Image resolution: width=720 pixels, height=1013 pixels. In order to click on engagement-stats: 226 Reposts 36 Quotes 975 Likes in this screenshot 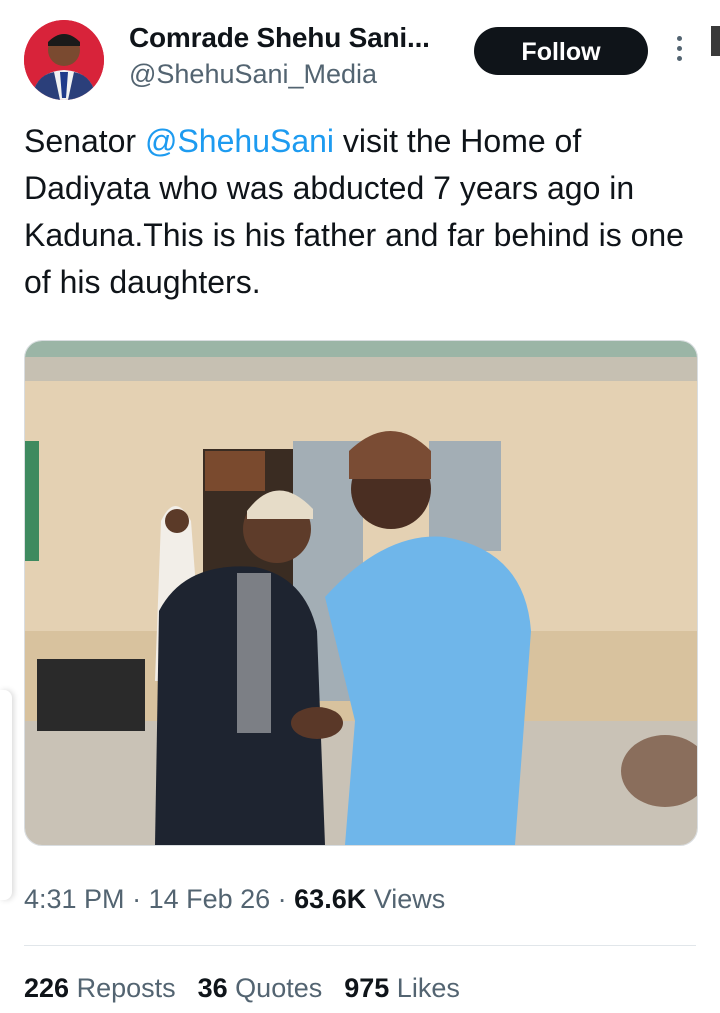, I will do `click(253, 988)`.